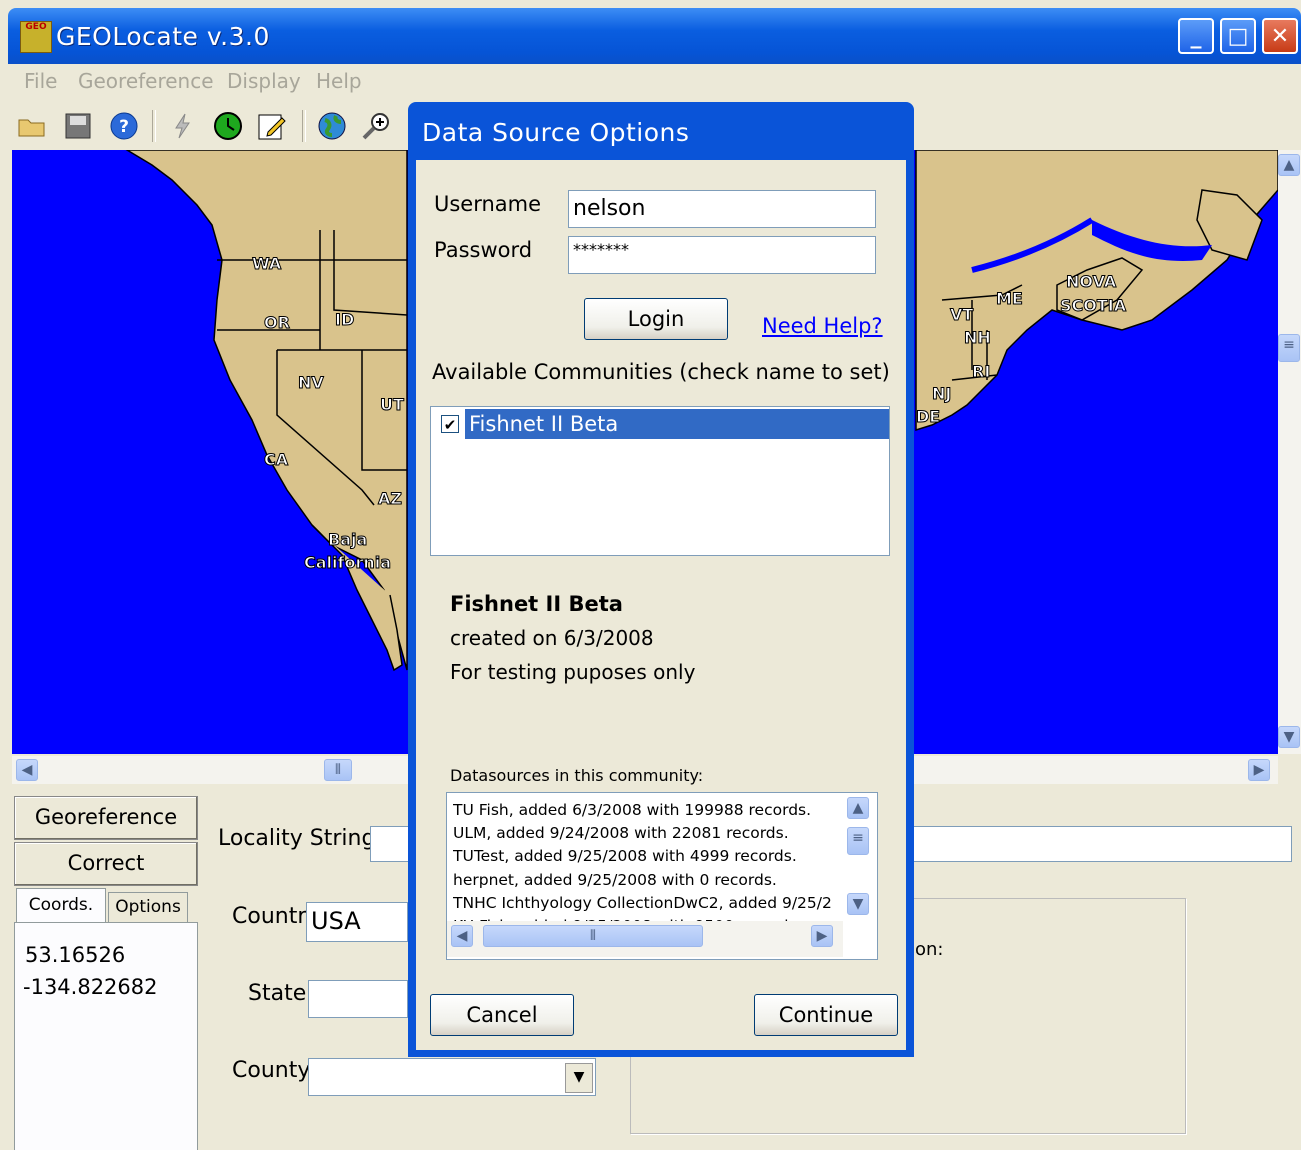  I want to click on map-label-me: ME, so click(1010, 299).